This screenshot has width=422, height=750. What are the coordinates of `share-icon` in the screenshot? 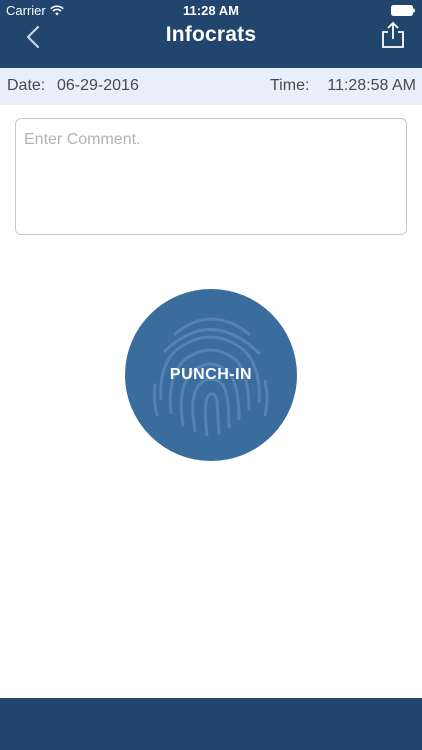 It's located at (393, 34).